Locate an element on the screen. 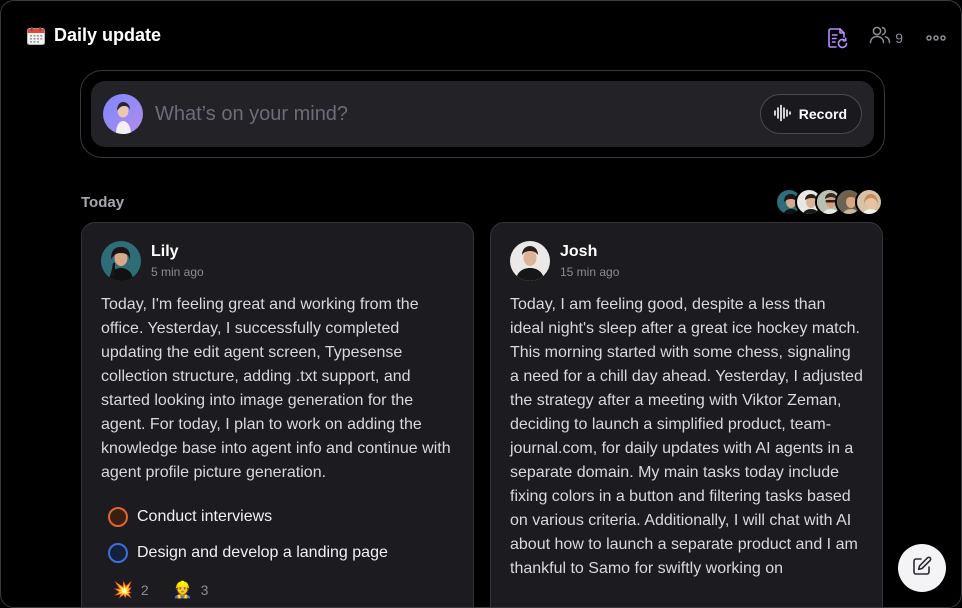 The image size is (962, 608). task-label: Design and develop a landing page is located at coordinates (262, 552).